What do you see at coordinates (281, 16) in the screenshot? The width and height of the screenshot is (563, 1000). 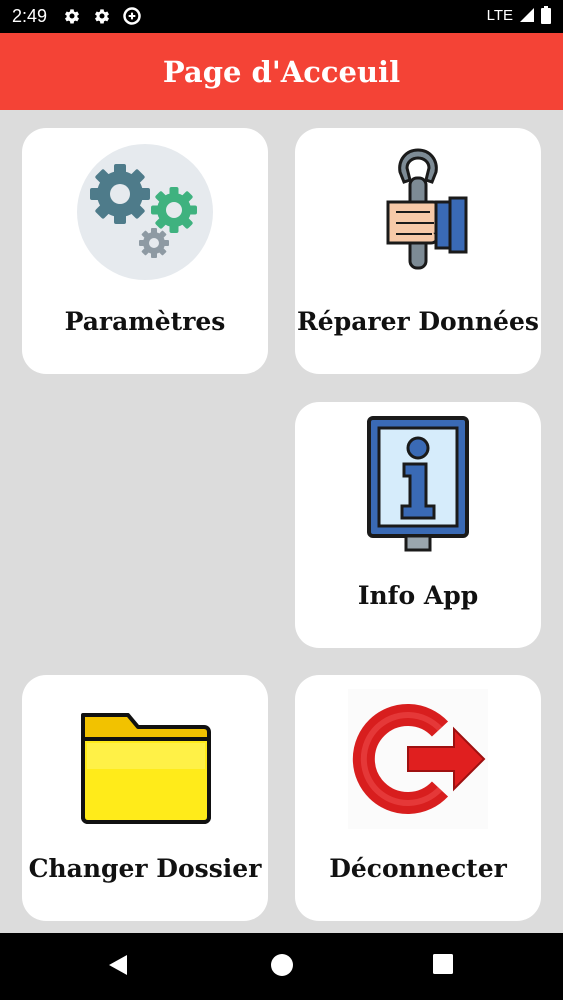 I see `status-bar: 2:49 LTE` at bounding box center [281, 16].